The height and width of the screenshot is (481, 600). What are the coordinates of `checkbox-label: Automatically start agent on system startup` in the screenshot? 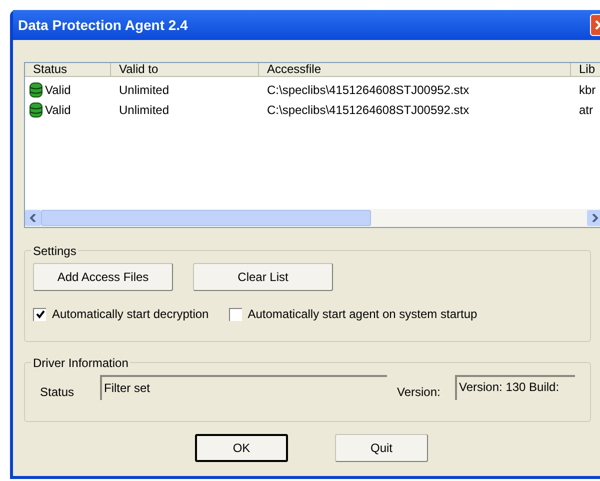 It's located at (363, 314).